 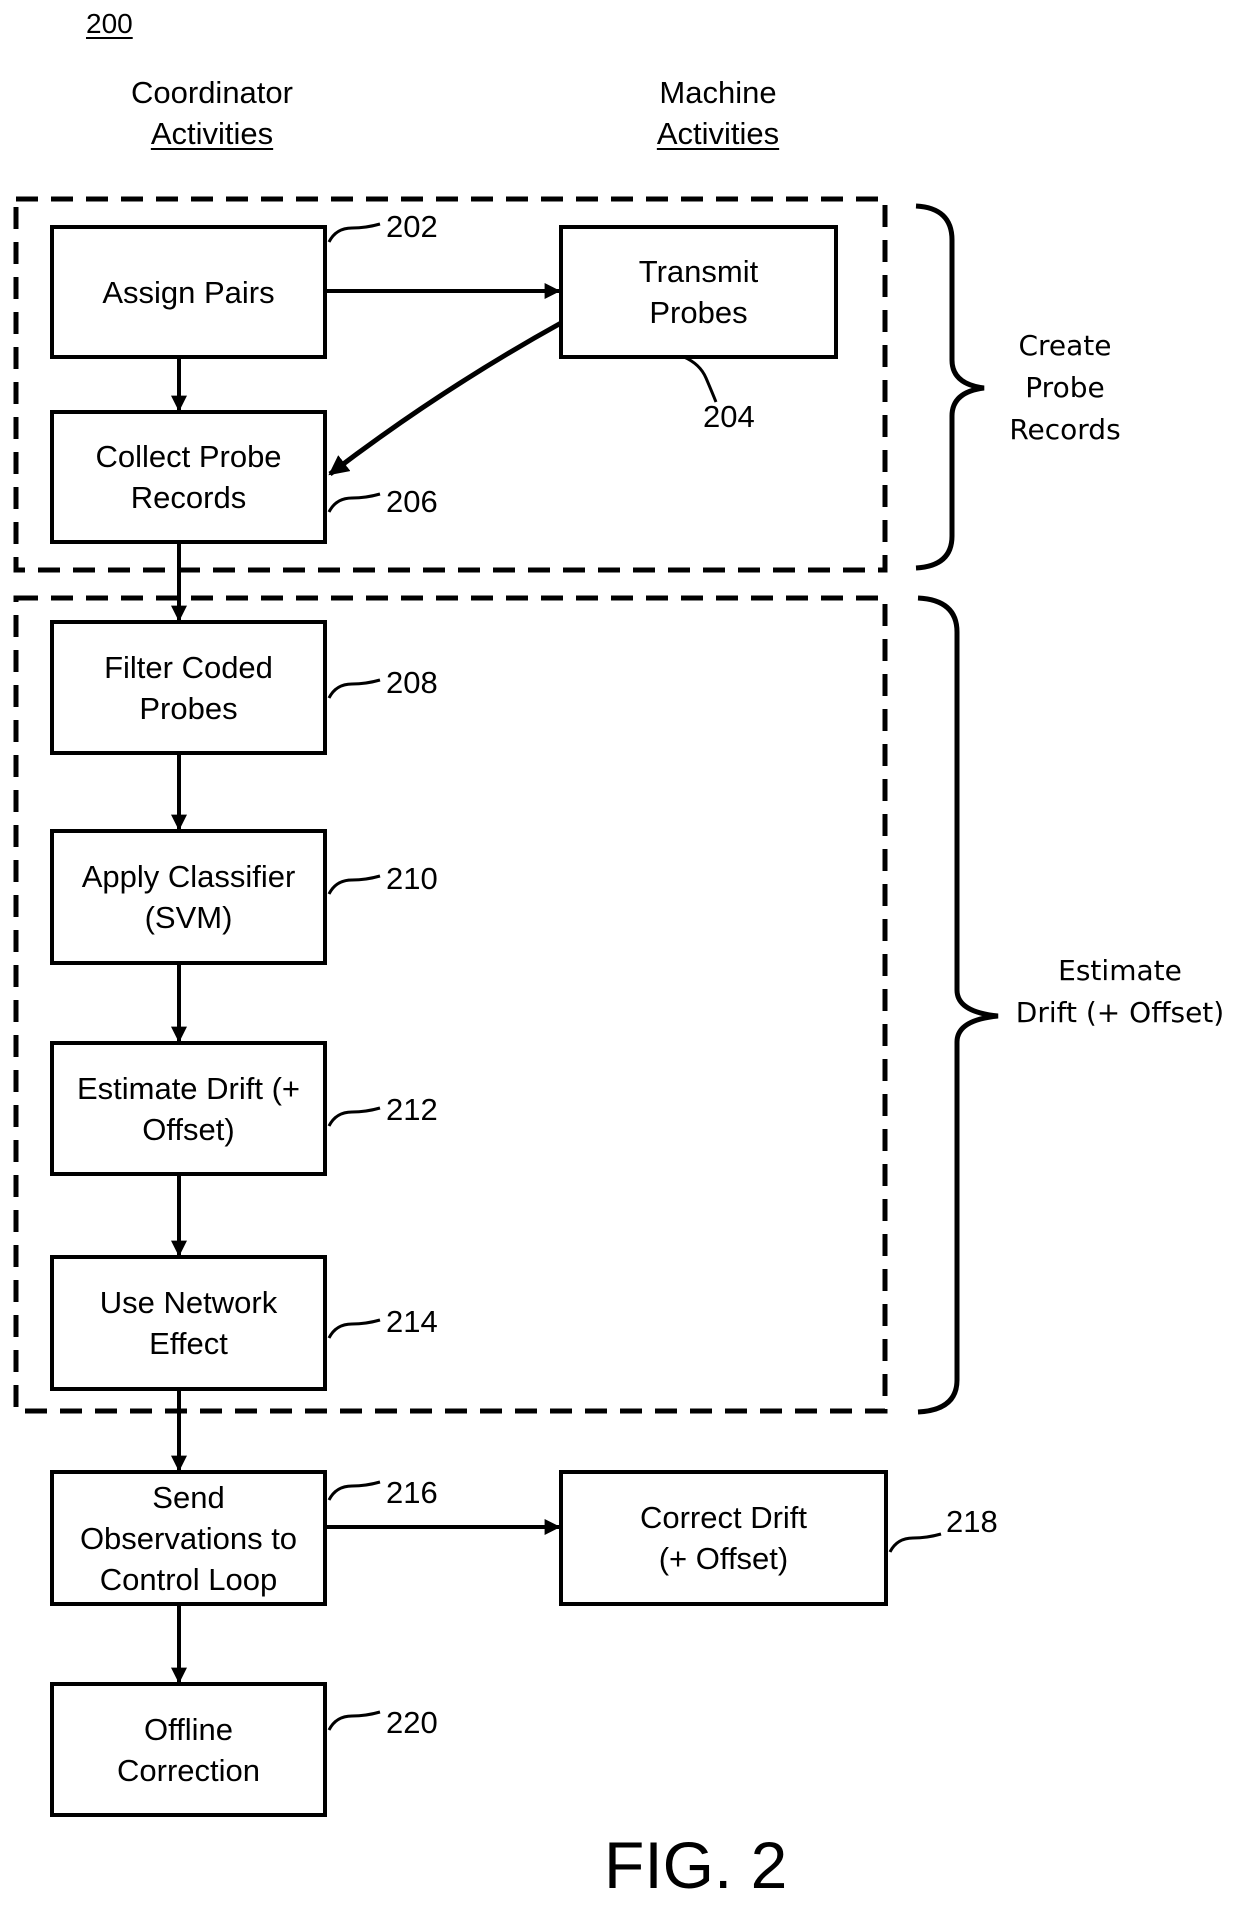 I want to click on column-header-coordinator: Coordinator Activities, so click(x=212, y=113).